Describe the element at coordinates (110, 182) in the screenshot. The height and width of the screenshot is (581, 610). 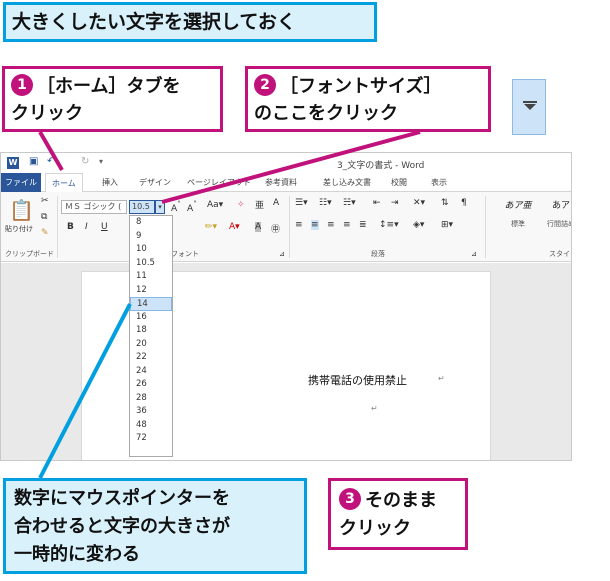
I see `tab-insert: 挿入` at that location.